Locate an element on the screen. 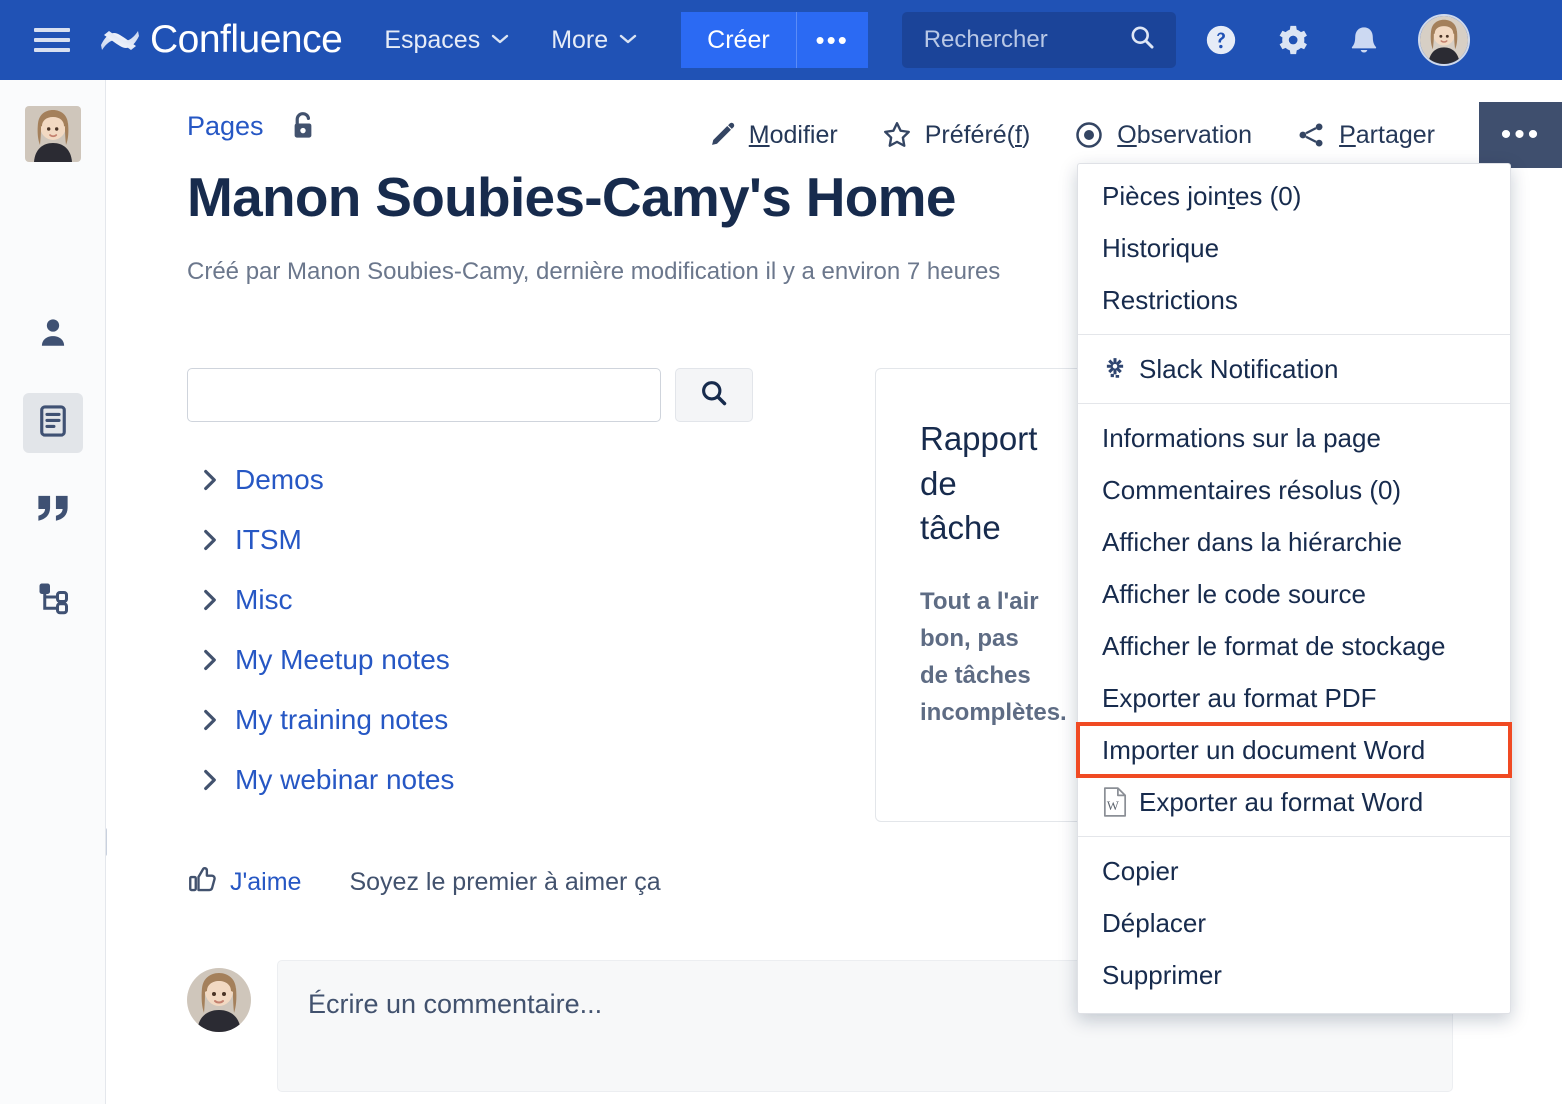  page-tree-search-button is located at coordinates (714, 395).